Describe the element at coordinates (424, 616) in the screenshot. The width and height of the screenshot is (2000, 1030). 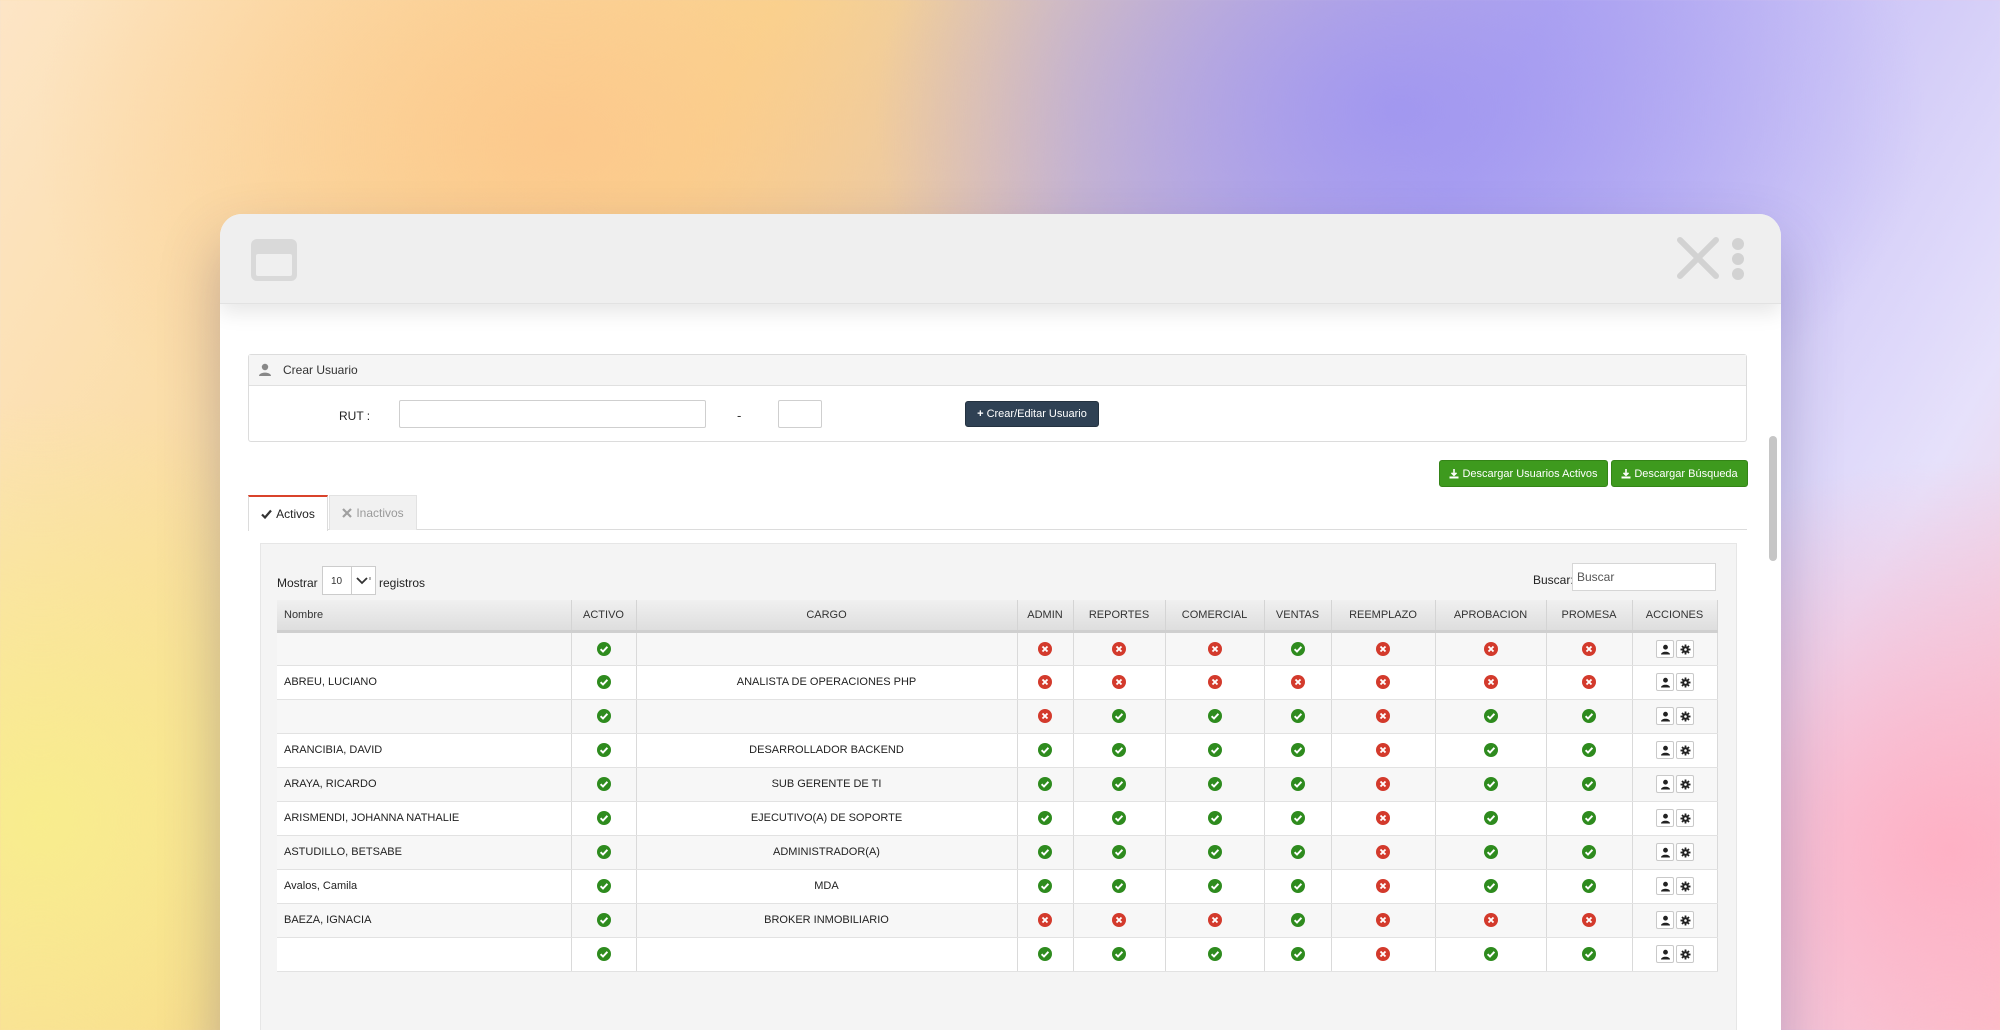
I see `column-header-nombre: Nombre` at that location.